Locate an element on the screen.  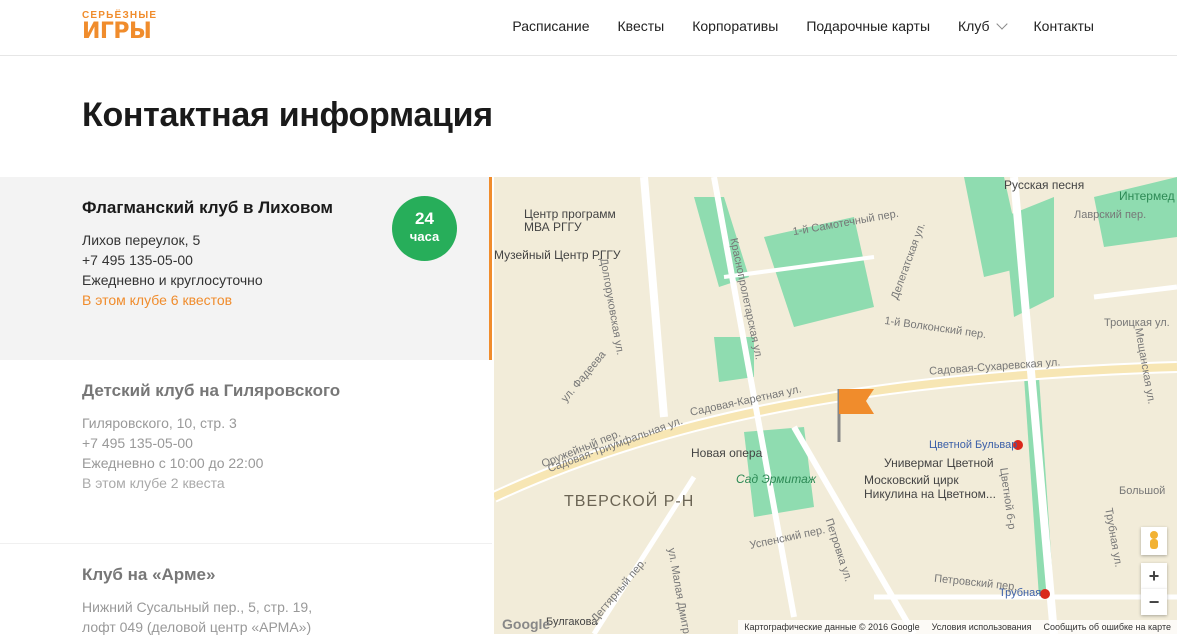
badge-number: 24 is located at coordinates (424, 218).